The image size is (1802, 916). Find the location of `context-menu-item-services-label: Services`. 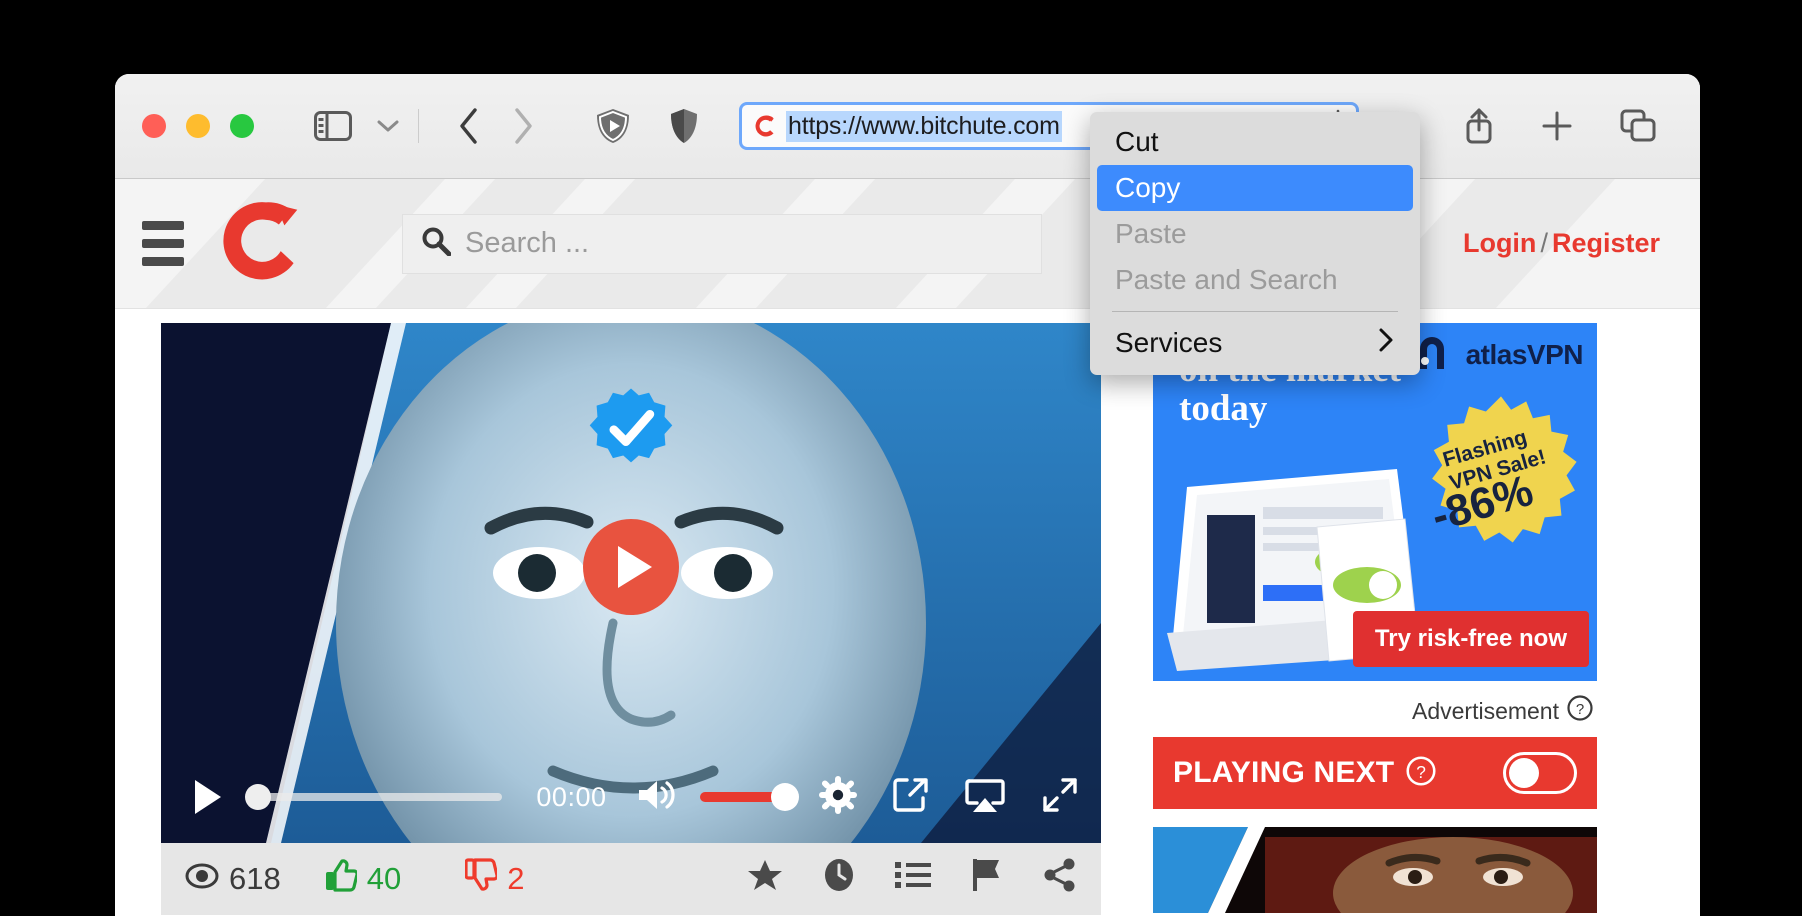

context-menu-item-services-label: Services is located at coordinates (1169, 342).